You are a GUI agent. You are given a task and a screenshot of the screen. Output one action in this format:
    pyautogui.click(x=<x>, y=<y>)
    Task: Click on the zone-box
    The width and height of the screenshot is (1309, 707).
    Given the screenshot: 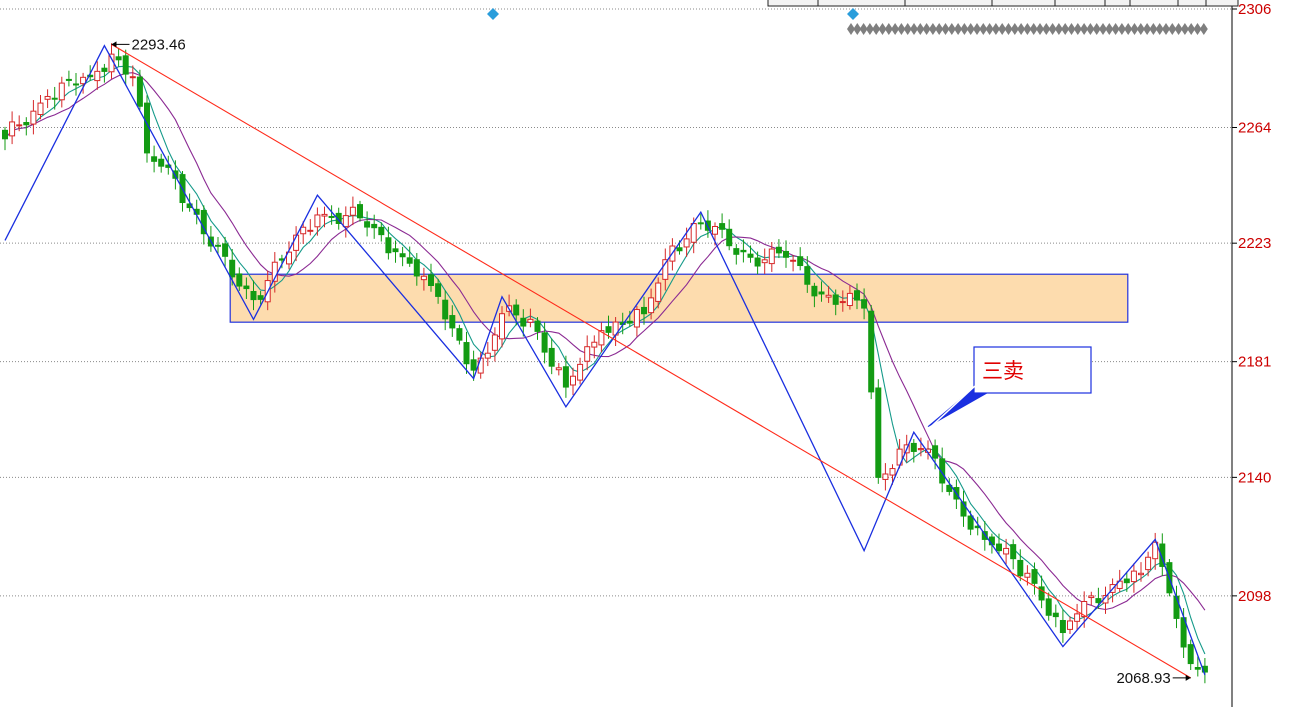 What is the action you would take?
    pyautogui.click(x=679, y=298)
    